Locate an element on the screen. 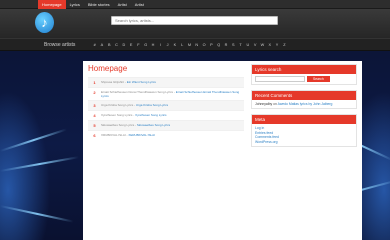 This screenshot has height=240, width=390. widget-title: Meta is located at coordinates (304, 120).